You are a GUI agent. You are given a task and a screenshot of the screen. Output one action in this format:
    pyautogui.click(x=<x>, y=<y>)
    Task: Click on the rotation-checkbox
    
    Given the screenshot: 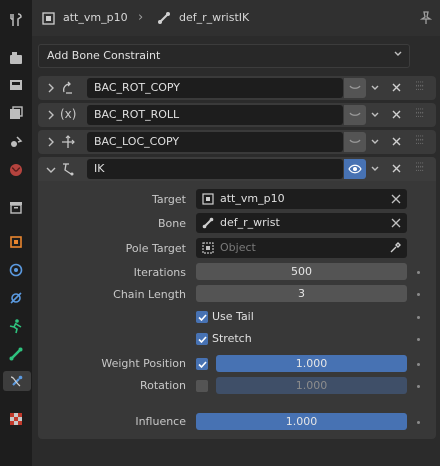 What is the action you would take?
    pyautogui.click(x=202, y=386)
    